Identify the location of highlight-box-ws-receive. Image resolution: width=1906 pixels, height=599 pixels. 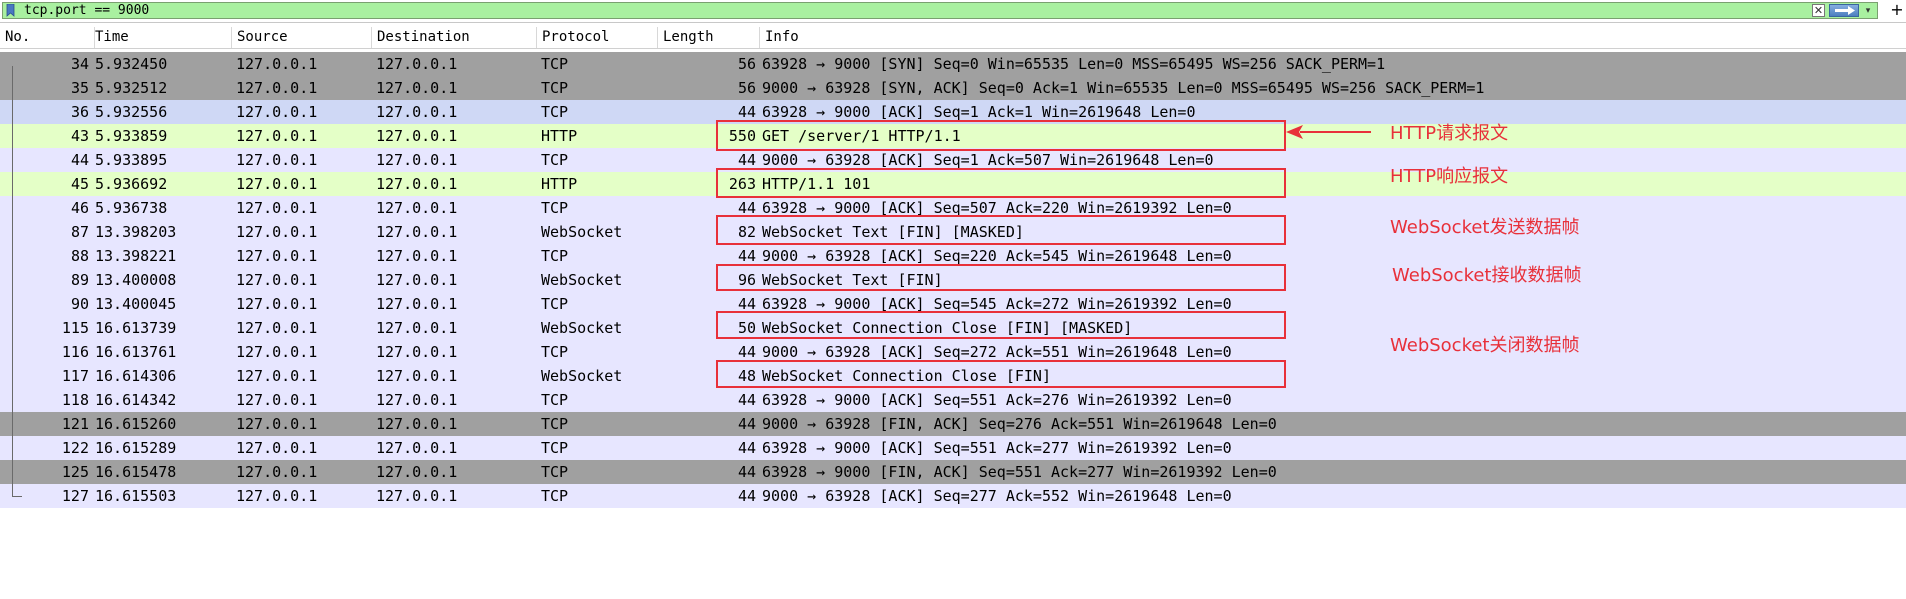
(1001, 277).